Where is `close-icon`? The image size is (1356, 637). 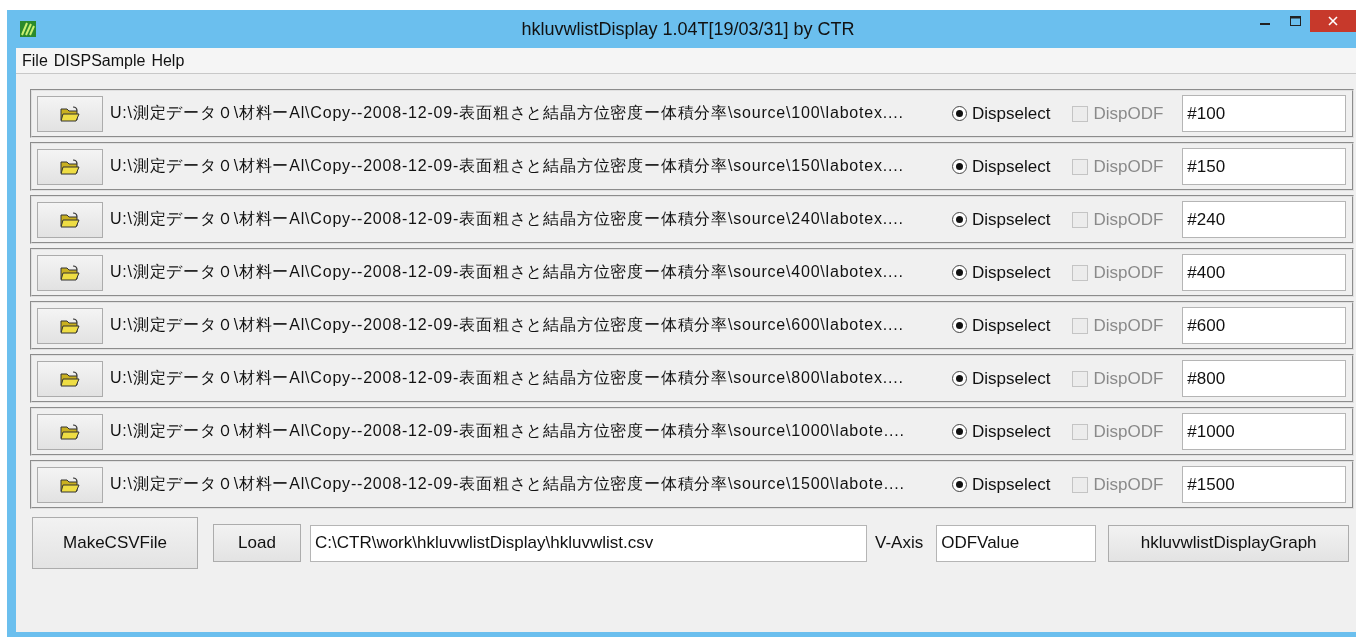
close-icon is located at coordinates (1333, 21).